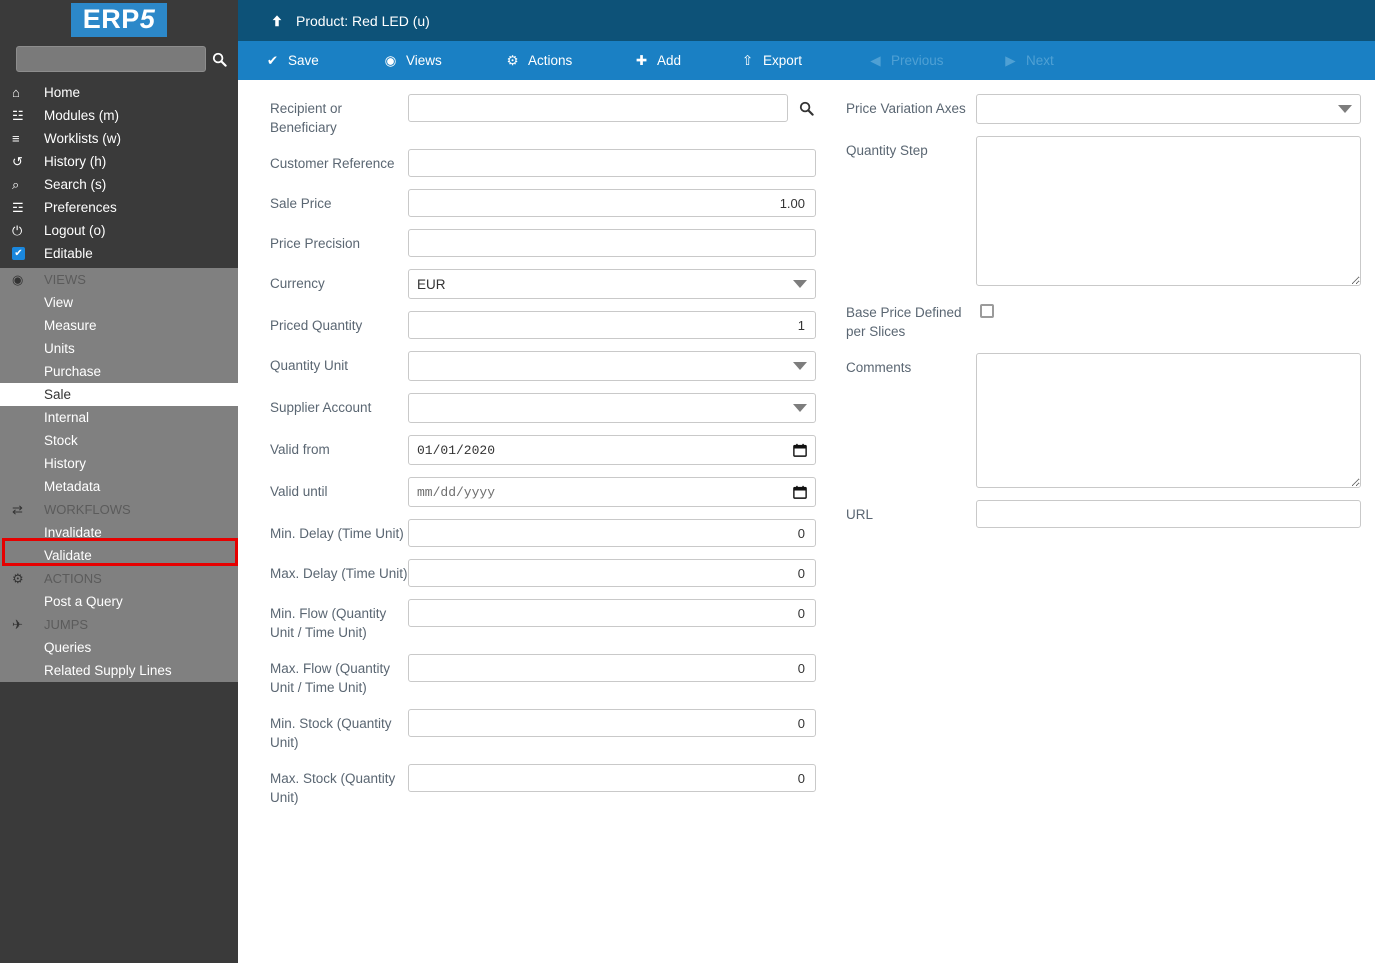 The width and height of the screenshot is (1375, 963). I want to click on sidebar-item-label: Purchase, so click(73, 371).